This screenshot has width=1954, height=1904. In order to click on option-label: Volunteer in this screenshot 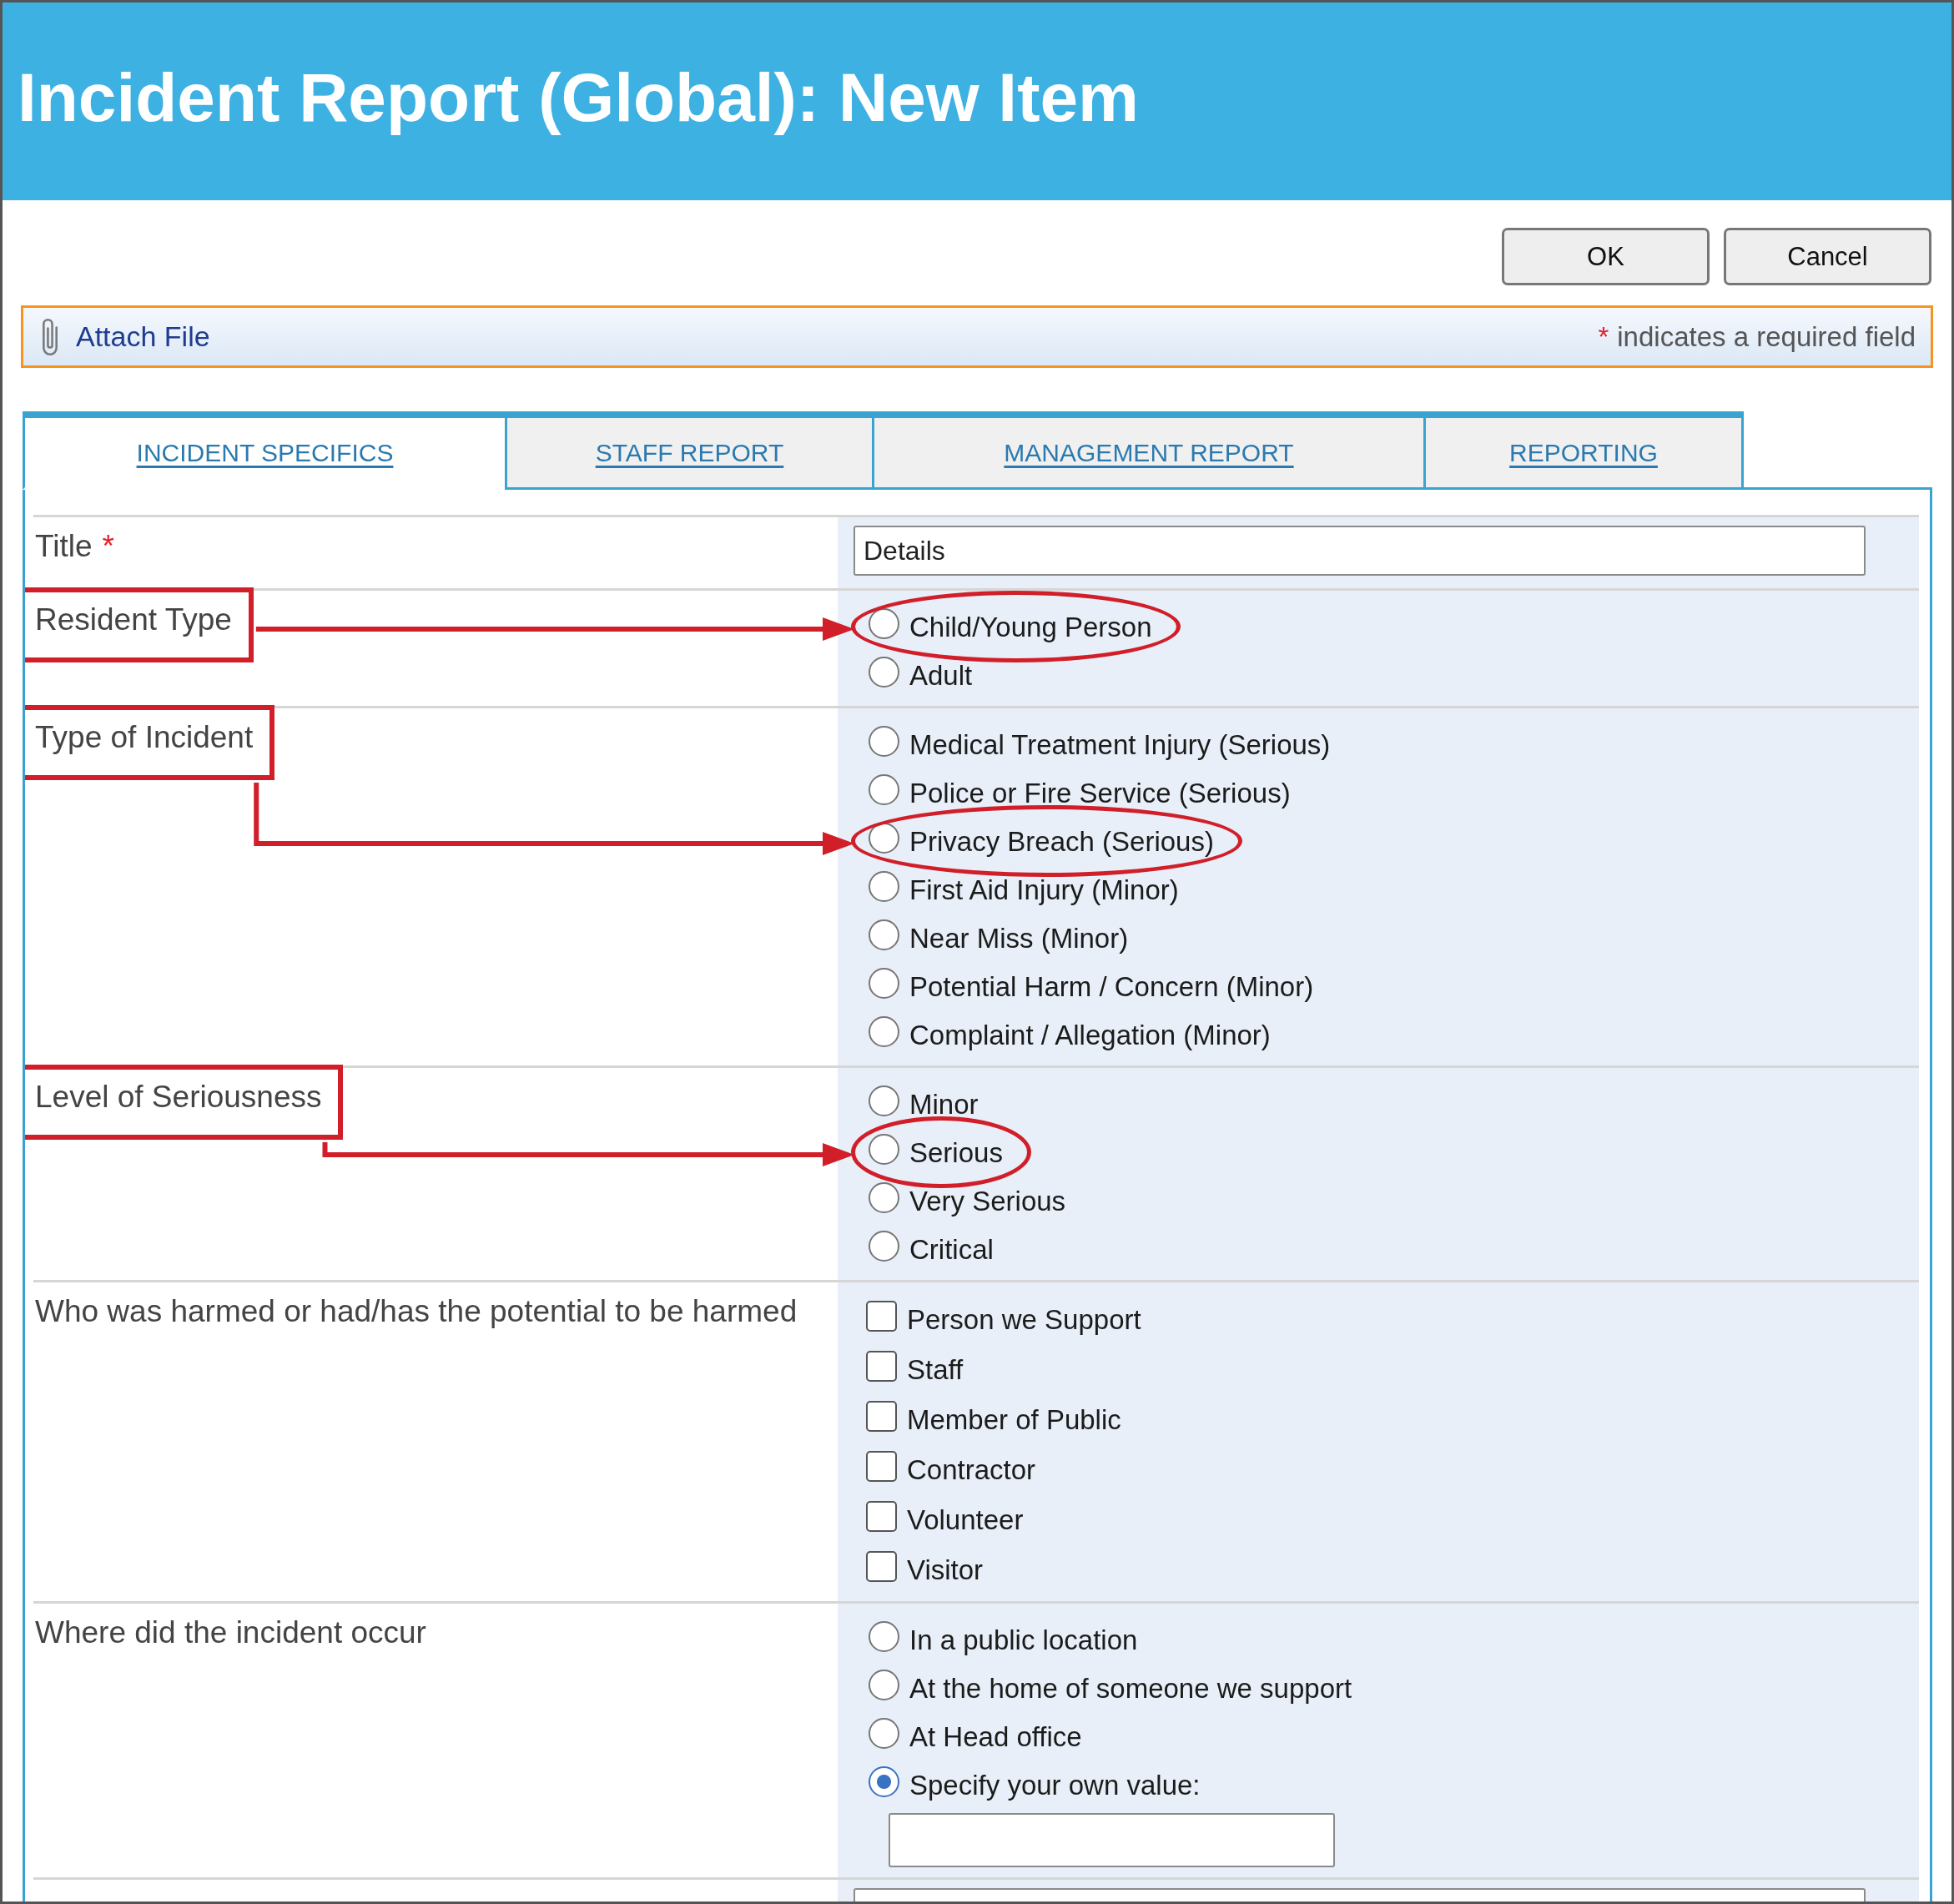, I will do `click(966, 1516)`.